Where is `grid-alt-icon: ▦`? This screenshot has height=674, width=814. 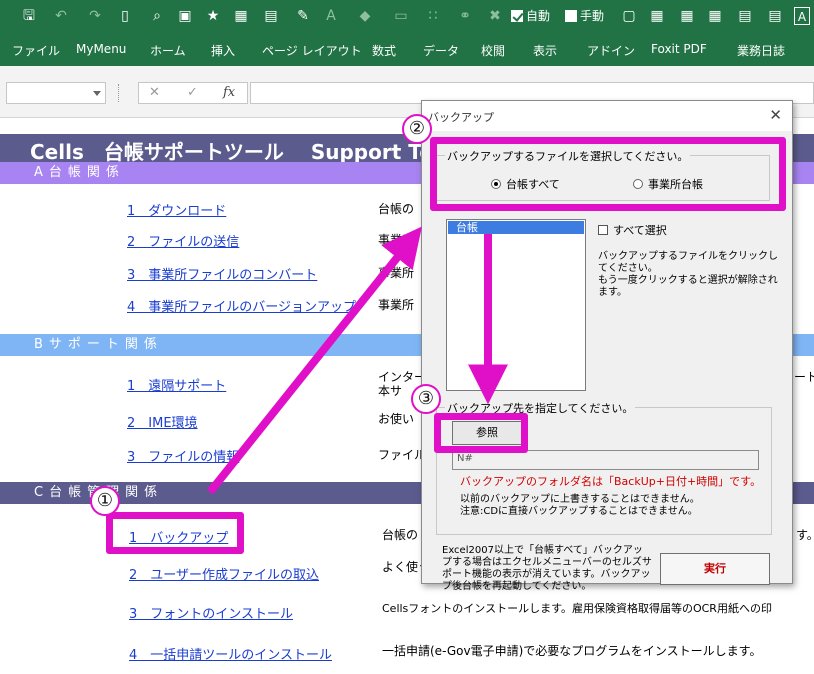
grid-alt-icon: ▦ is located at coordinates (715, 16).